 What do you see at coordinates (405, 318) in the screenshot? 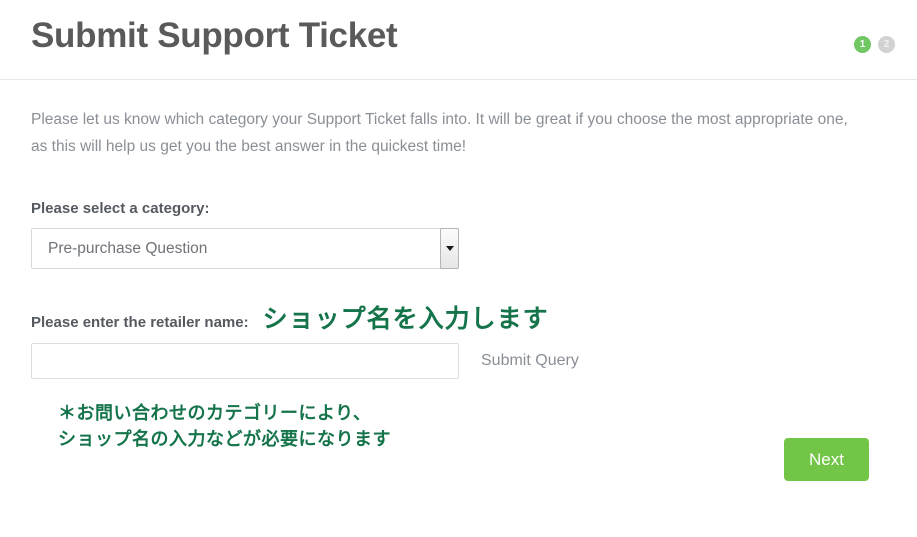
I see `retailer-annotation: ショップ名を入力します` at bounding box center [405, 318].